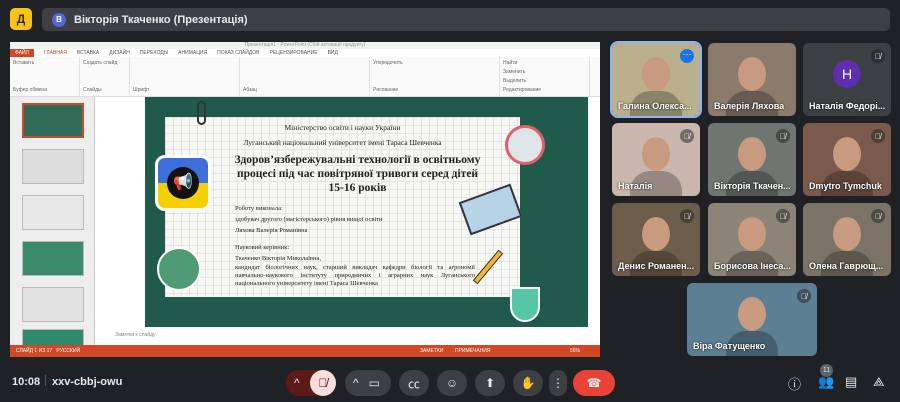 This screenshot has height=402, width=900. I want to click on participant-tile: 🎙̸ Dmytro Tymchuk, so click(847, 159).